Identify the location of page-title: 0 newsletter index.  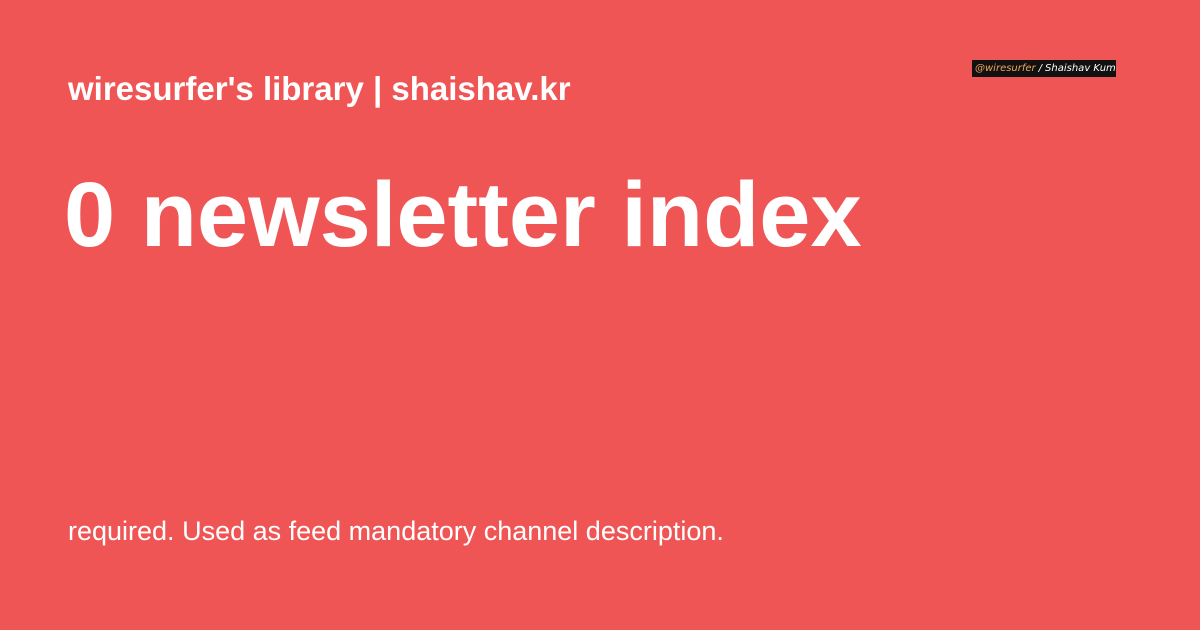
(463, 215).